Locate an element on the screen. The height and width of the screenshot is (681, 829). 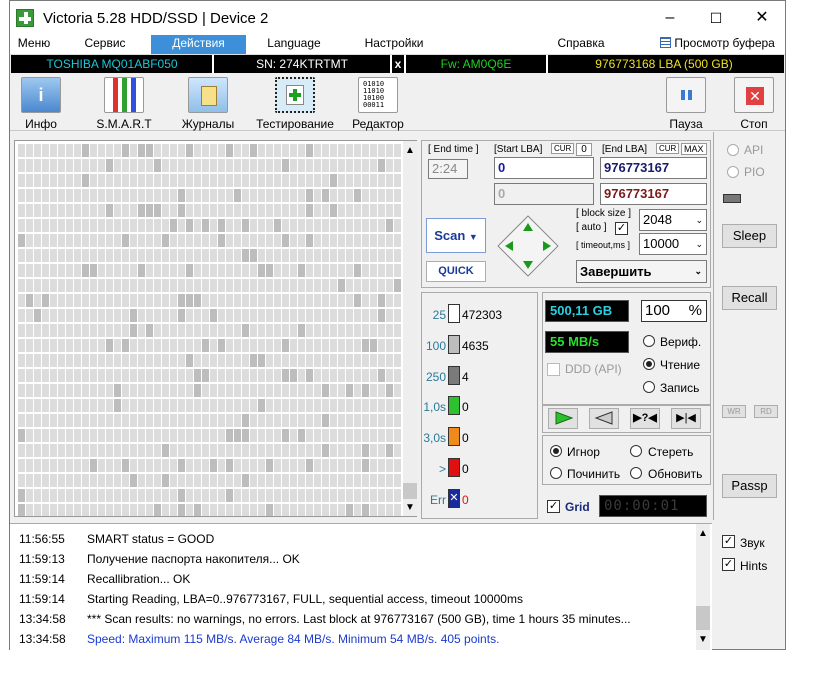
ignore-radio is located at coordinates (556, 451).